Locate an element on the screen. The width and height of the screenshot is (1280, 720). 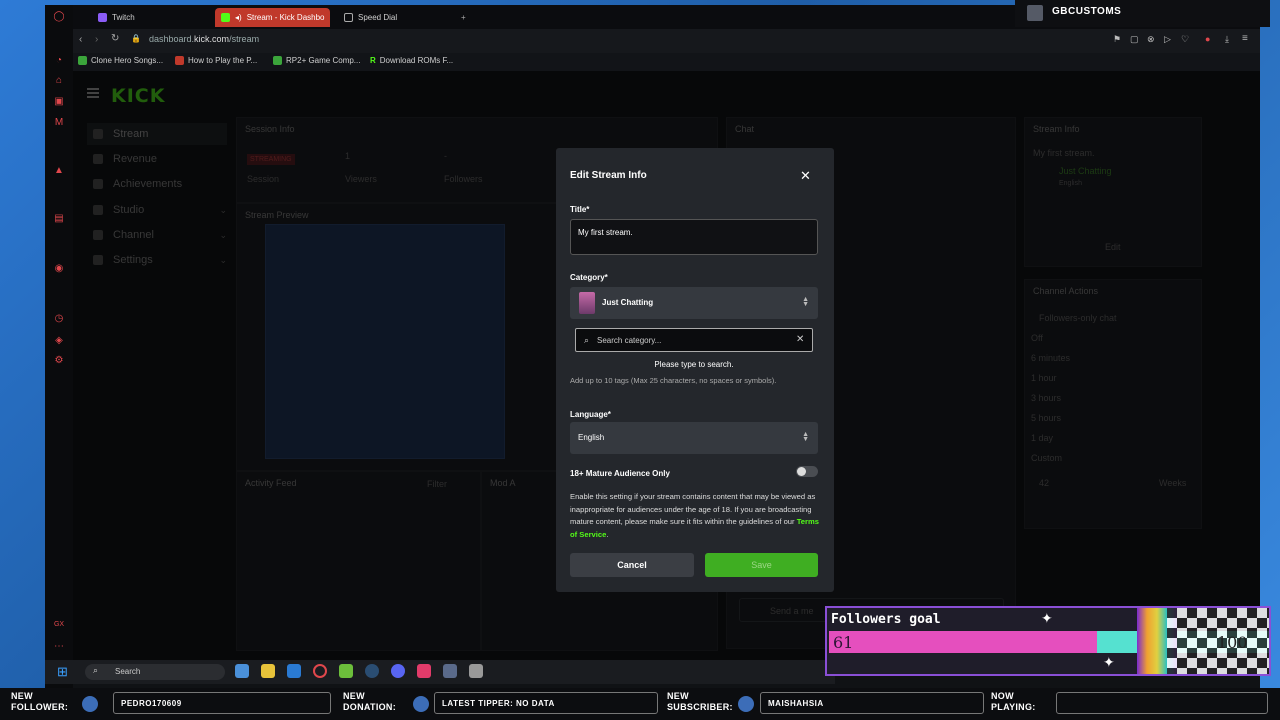
back-icon: ‹ is located at coordinates (80, 39).